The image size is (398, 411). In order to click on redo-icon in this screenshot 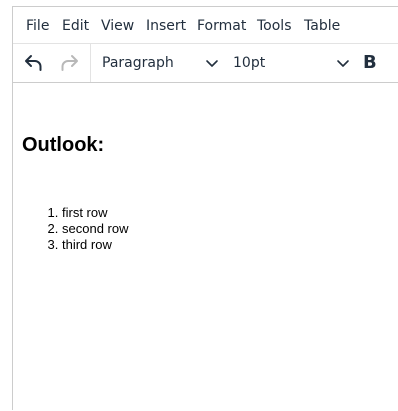, I will do `click(69, 63)`.